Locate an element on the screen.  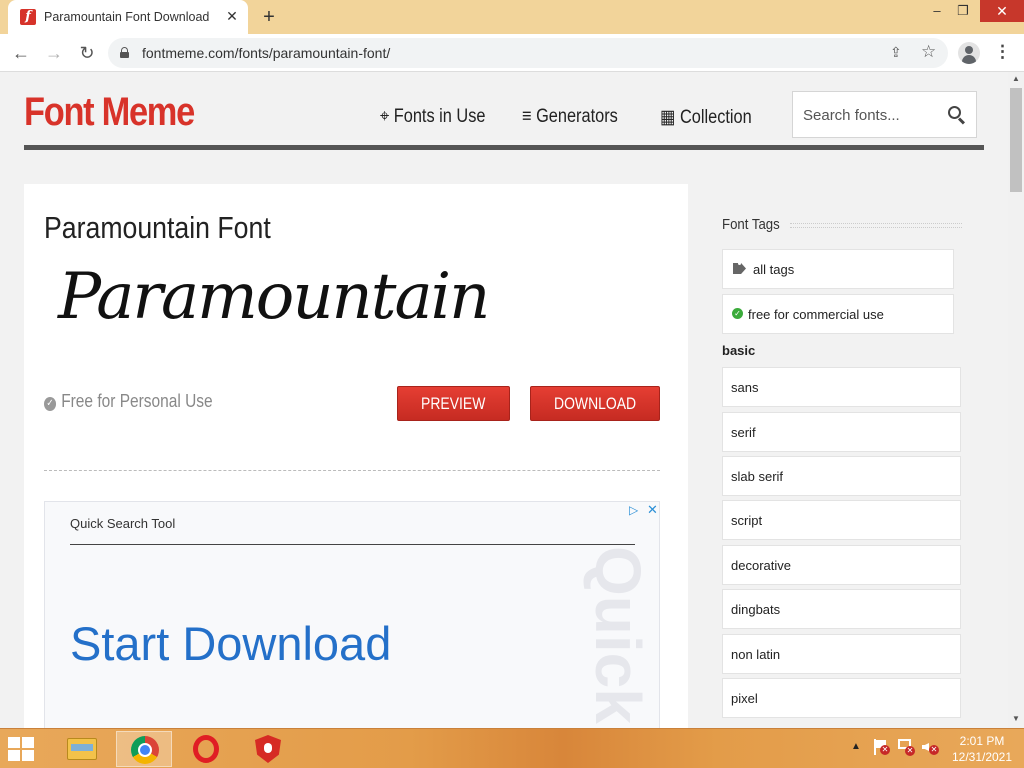
nav-generators: ≡ Generators is located at coordinates (570, 117).